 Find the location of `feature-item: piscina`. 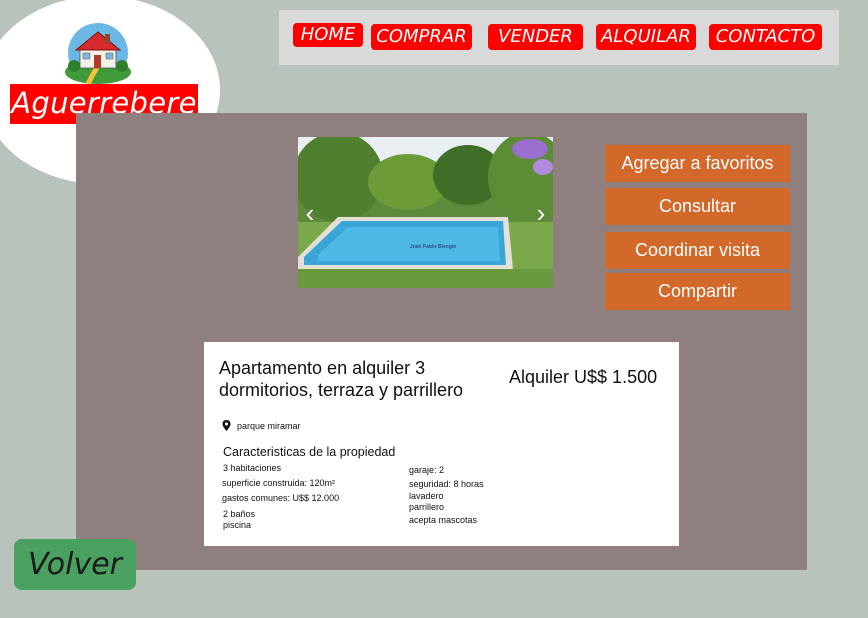

feature-item: piscina is located at coordinates (237, 525).